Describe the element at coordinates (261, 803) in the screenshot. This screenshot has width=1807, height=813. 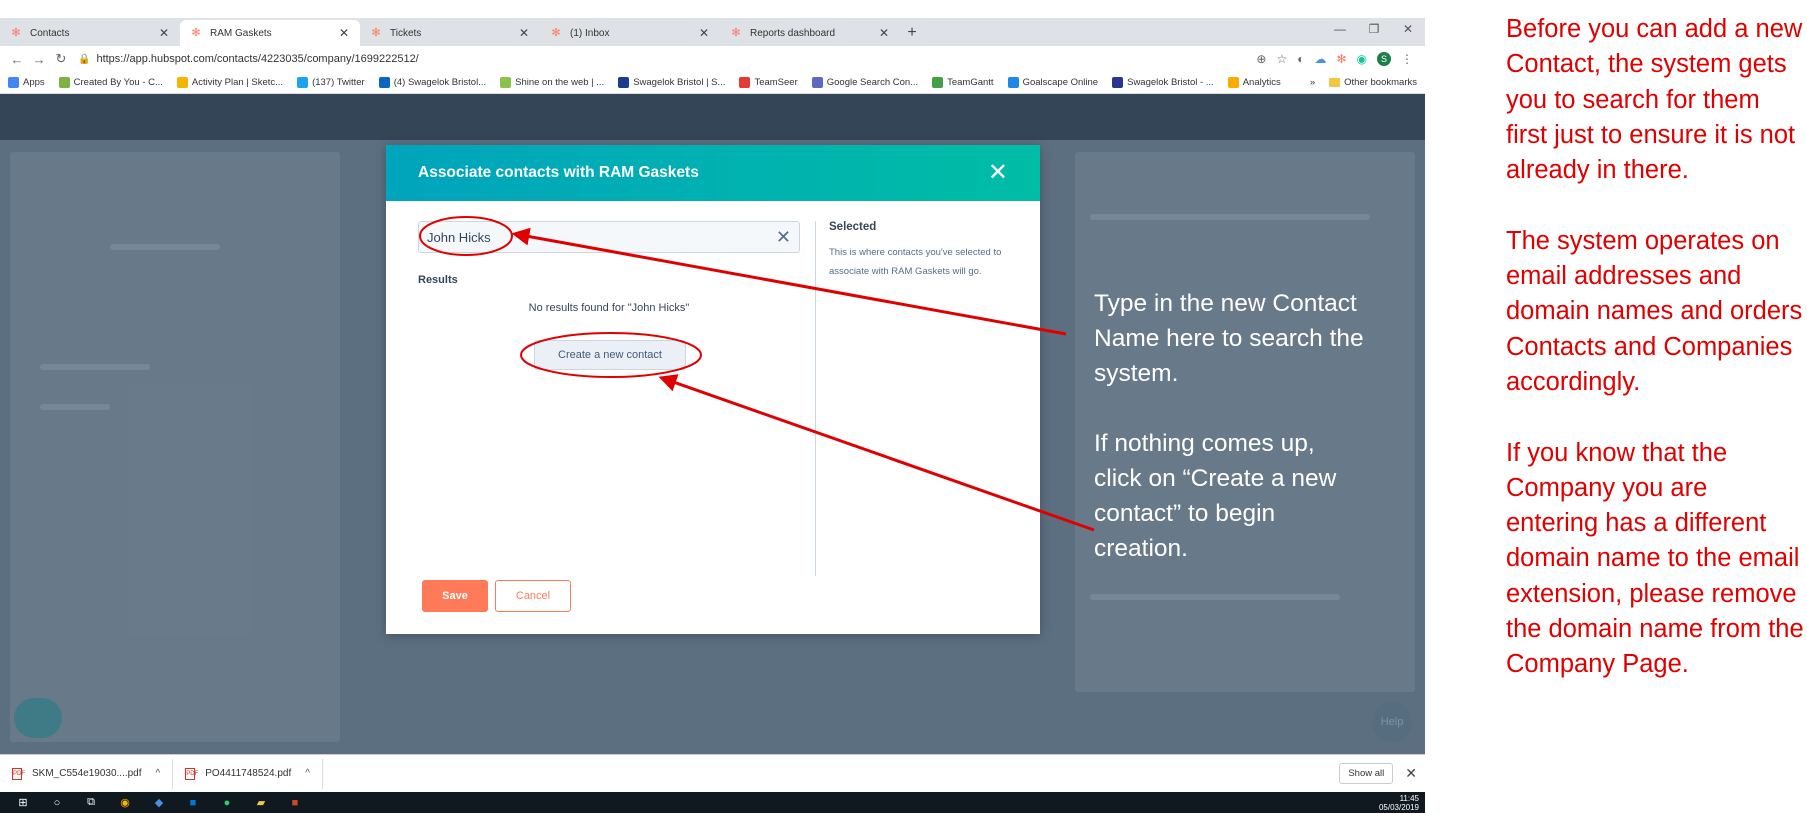
I see `file-explorer-icon: ▰` at that location.